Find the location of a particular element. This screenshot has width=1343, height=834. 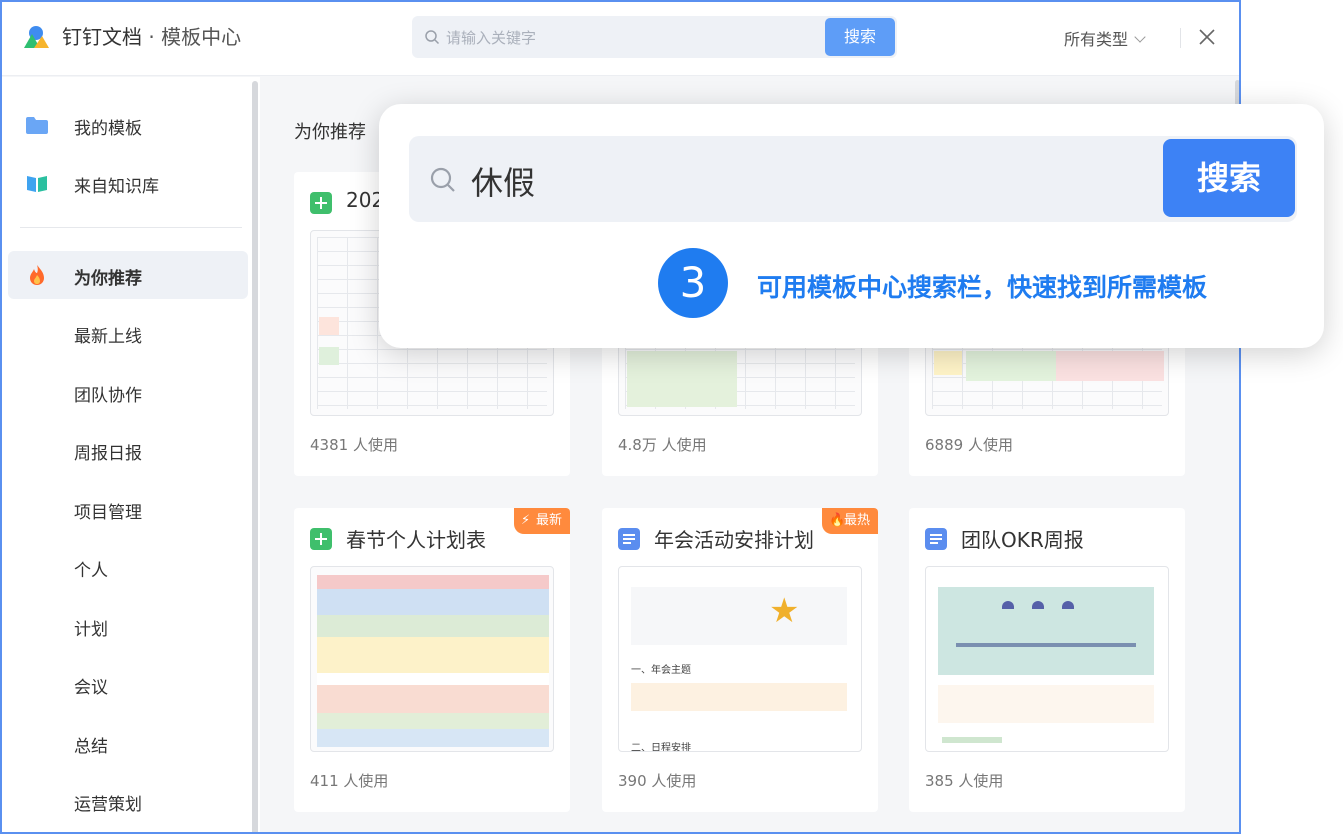

dingtalk-docs-logo is located at coordinates (36, 37).